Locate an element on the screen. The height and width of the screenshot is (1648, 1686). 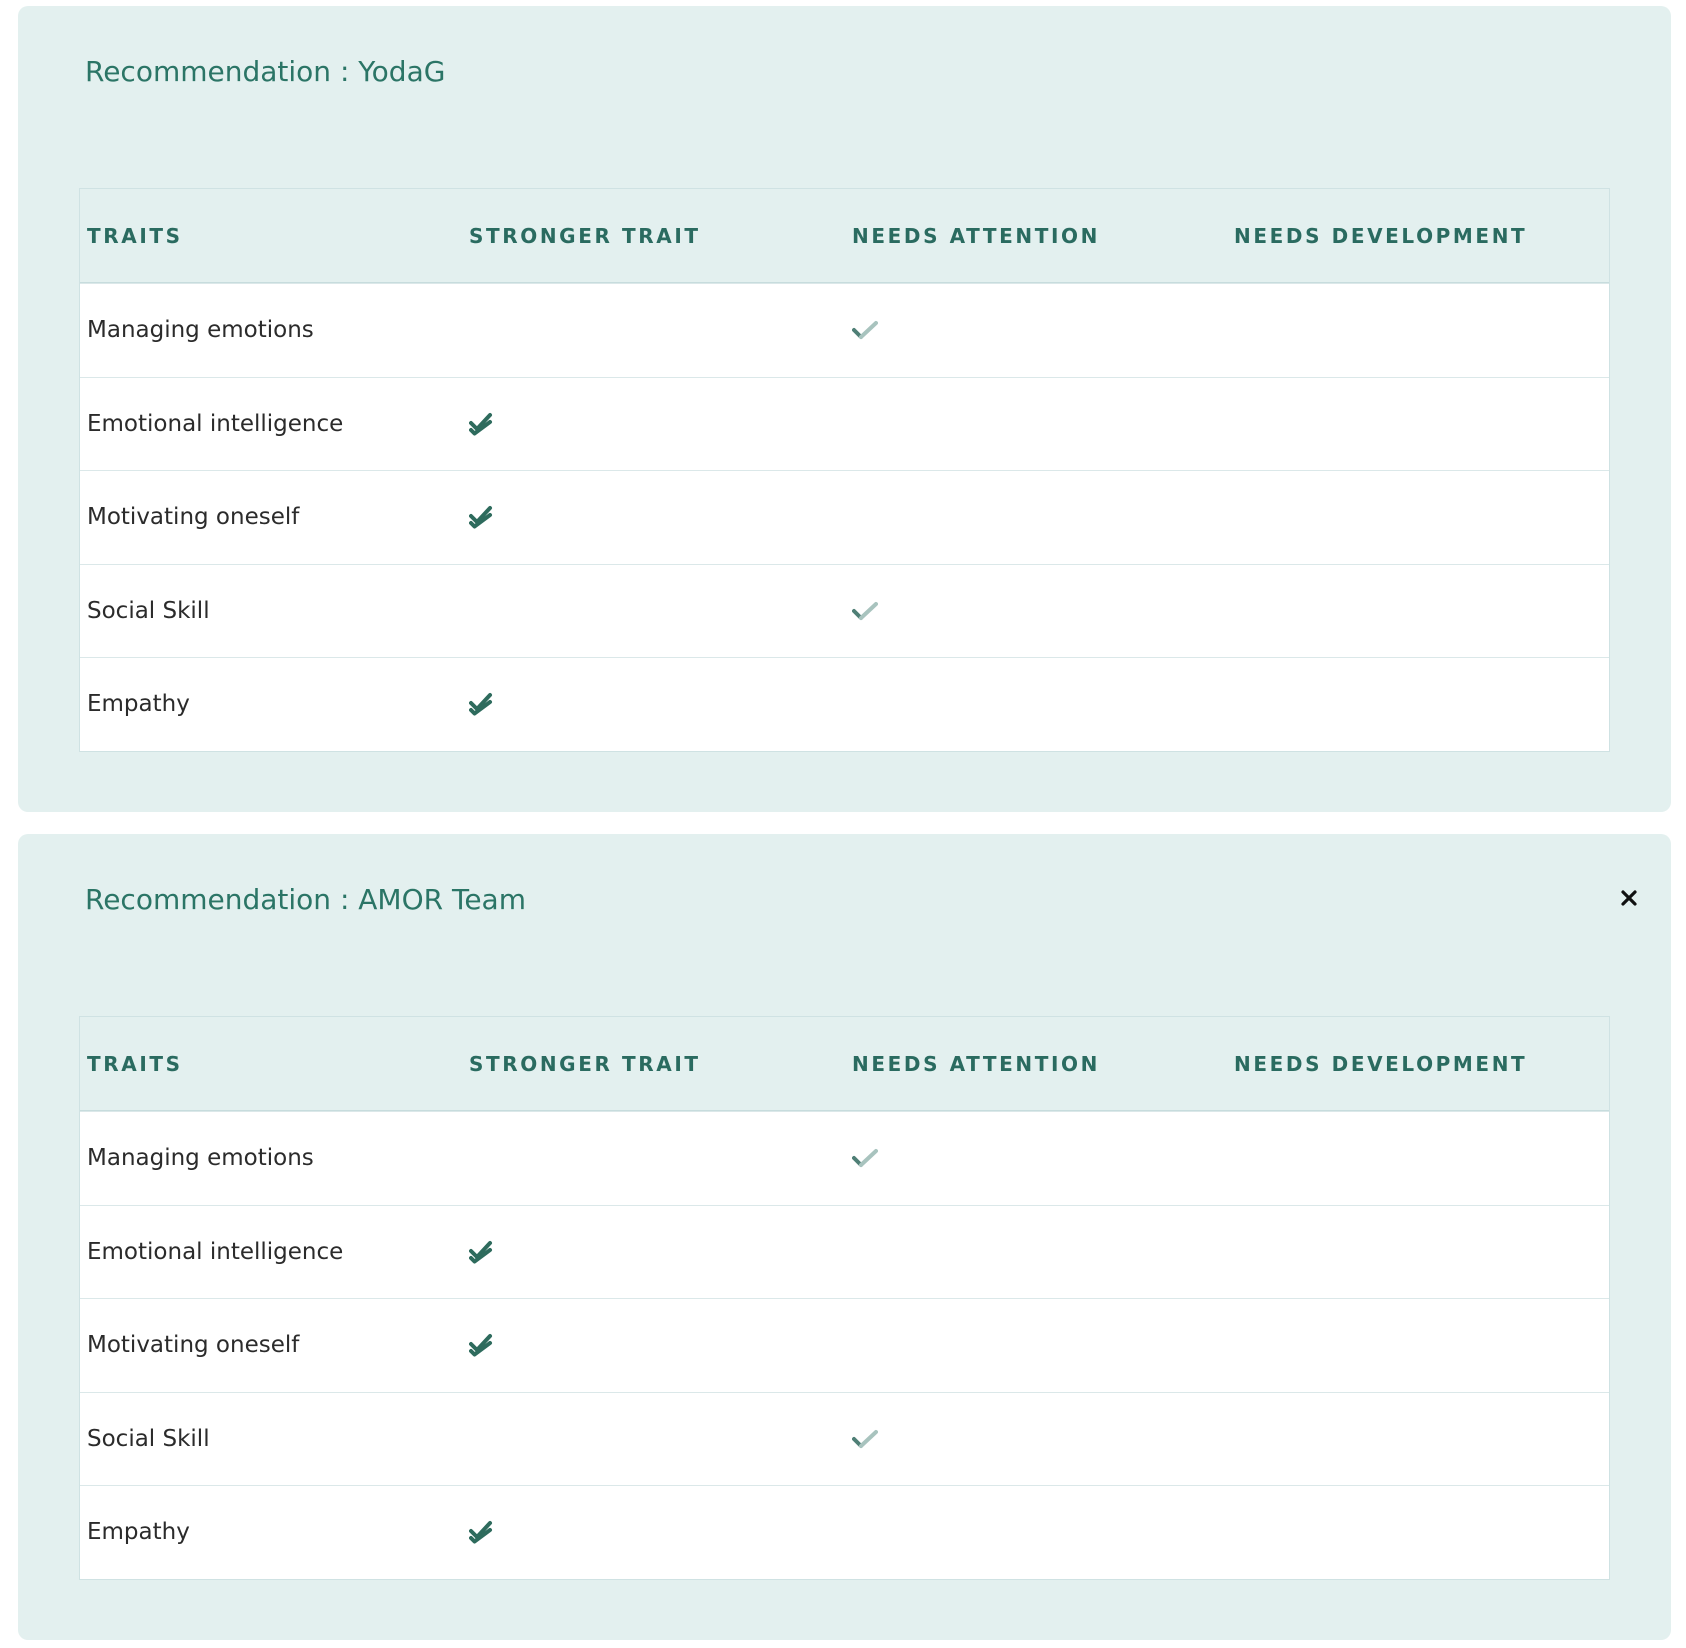
close-icon is located at coordinates (1629, 898).